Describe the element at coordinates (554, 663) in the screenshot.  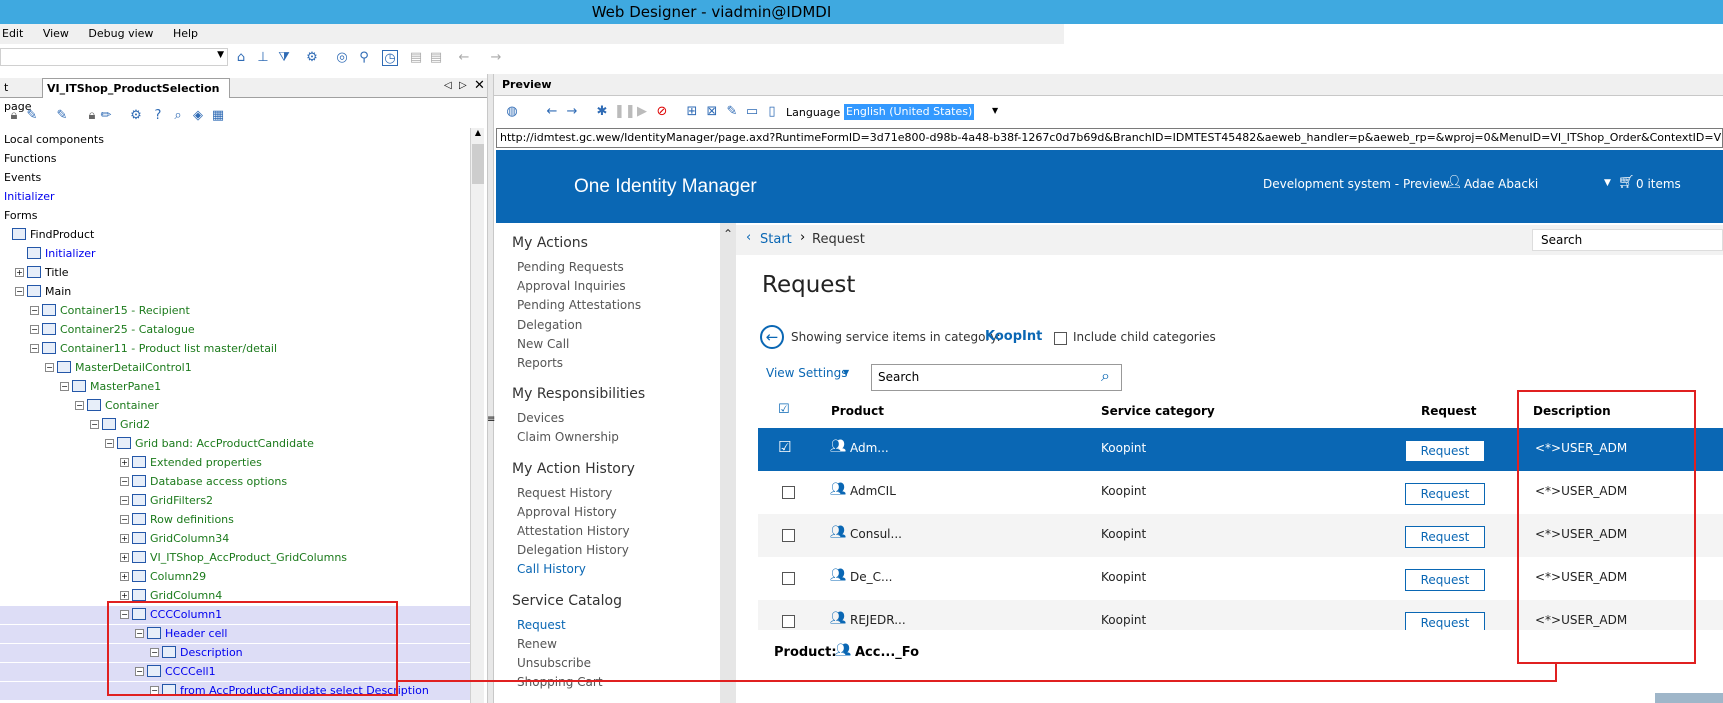
I see `nav-item: Unsubscribe` at that location.